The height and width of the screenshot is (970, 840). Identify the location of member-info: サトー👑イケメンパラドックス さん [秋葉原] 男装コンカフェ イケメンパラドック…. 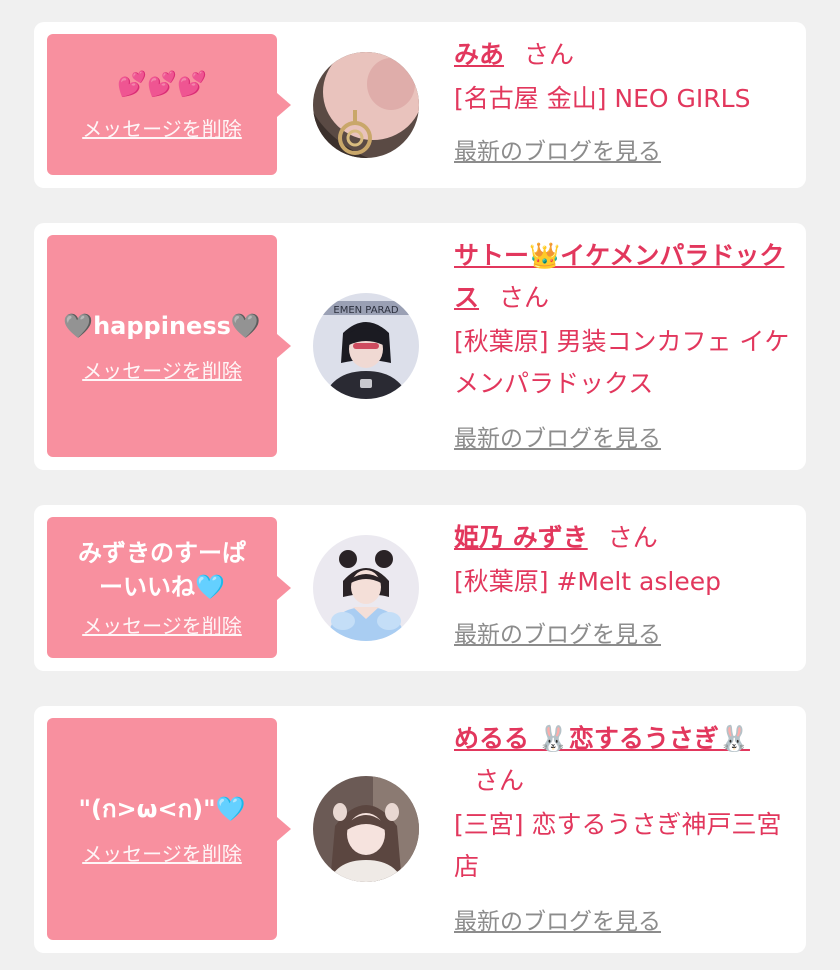
(624, 344).